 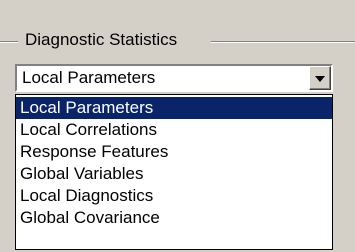 What do you see at coordinates (102, 40) in the screenshot?
I see `groupbox-title: Diagnostic Statistics` at bounding box center [102, 40].